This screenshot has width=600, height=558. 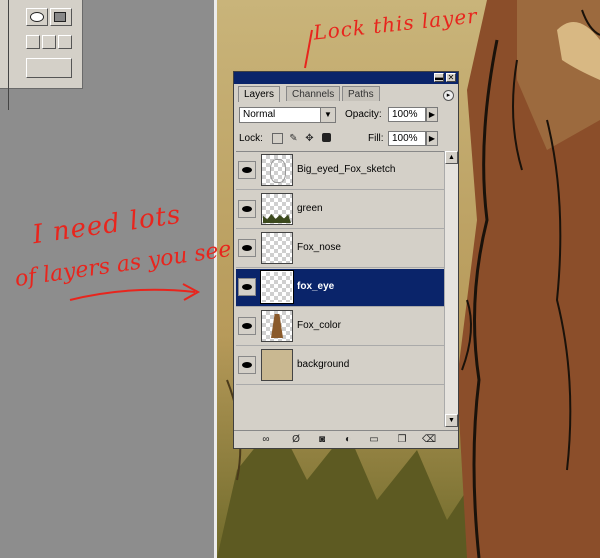 I want to click on lock-paint-icon: ✎, so click(x=293, y=138).